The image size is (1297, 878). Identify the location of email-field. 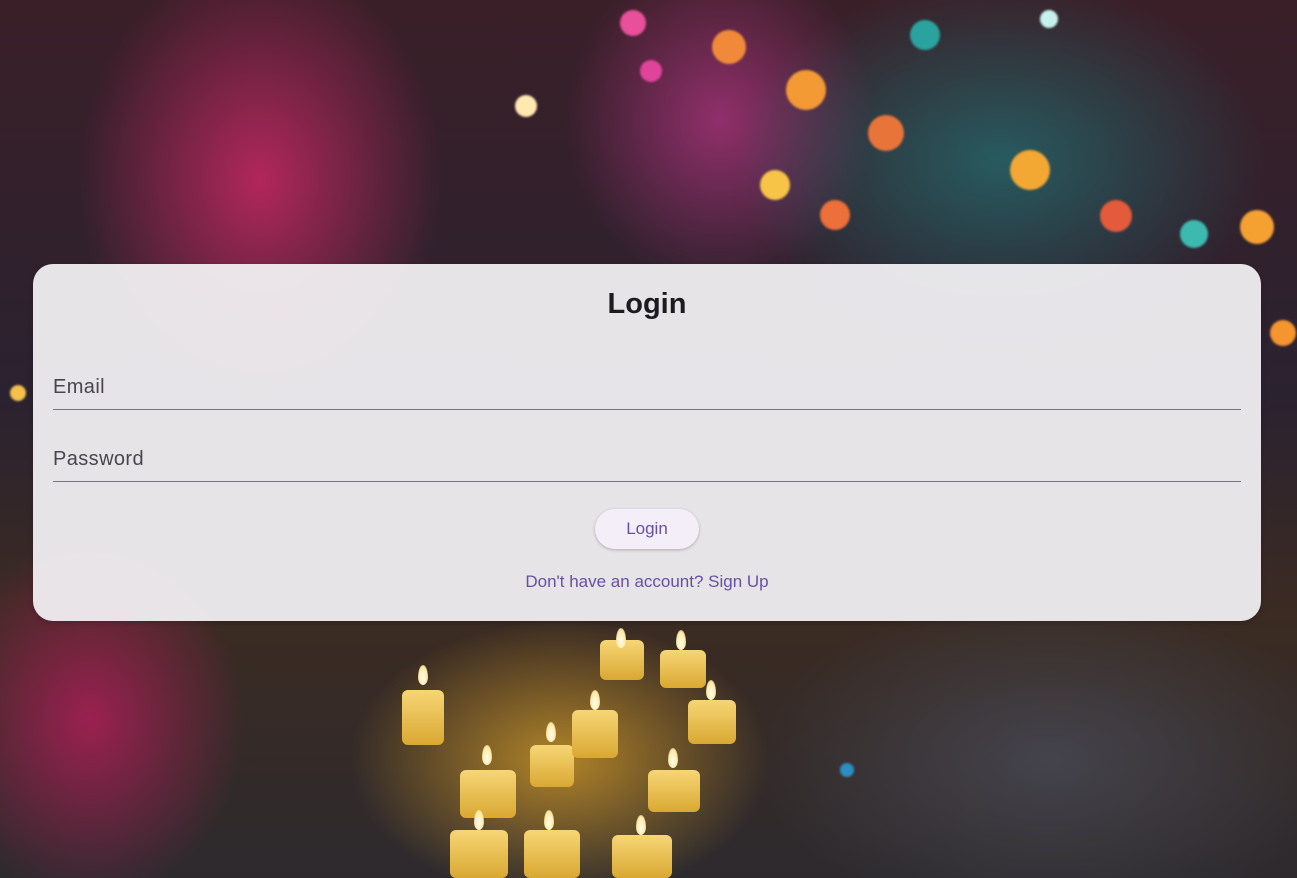
(647, 384).